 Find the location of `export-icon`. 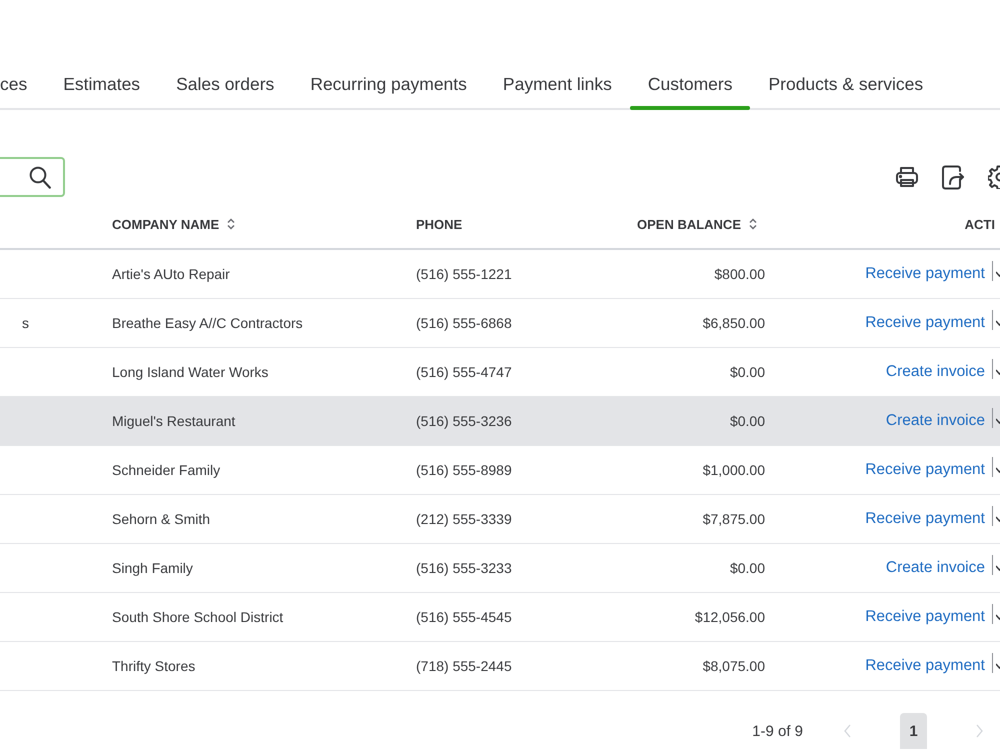

export-icon is located at coordinates (953, 177).